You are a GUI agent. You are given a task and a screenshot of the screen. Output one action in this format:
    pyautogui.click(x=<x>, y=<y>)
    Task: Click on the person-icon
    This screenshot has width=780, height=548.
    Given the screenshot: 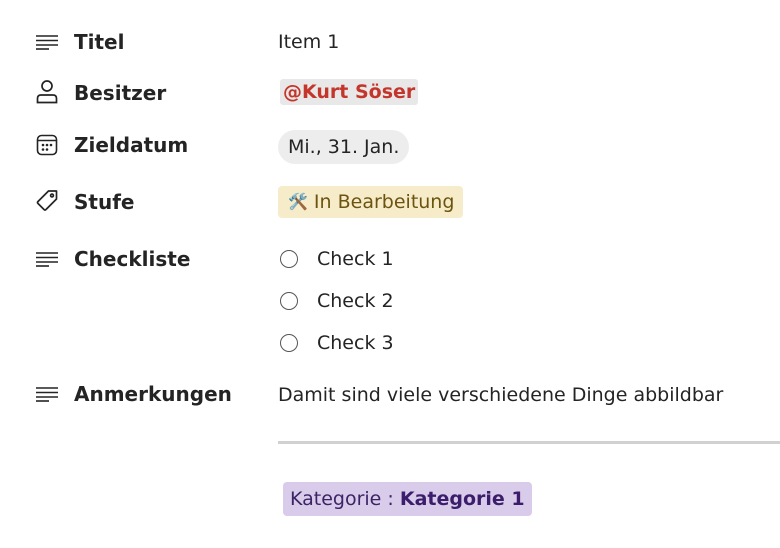 What is the action you would take?
    pyautogui.click(x=47, y=92)
    